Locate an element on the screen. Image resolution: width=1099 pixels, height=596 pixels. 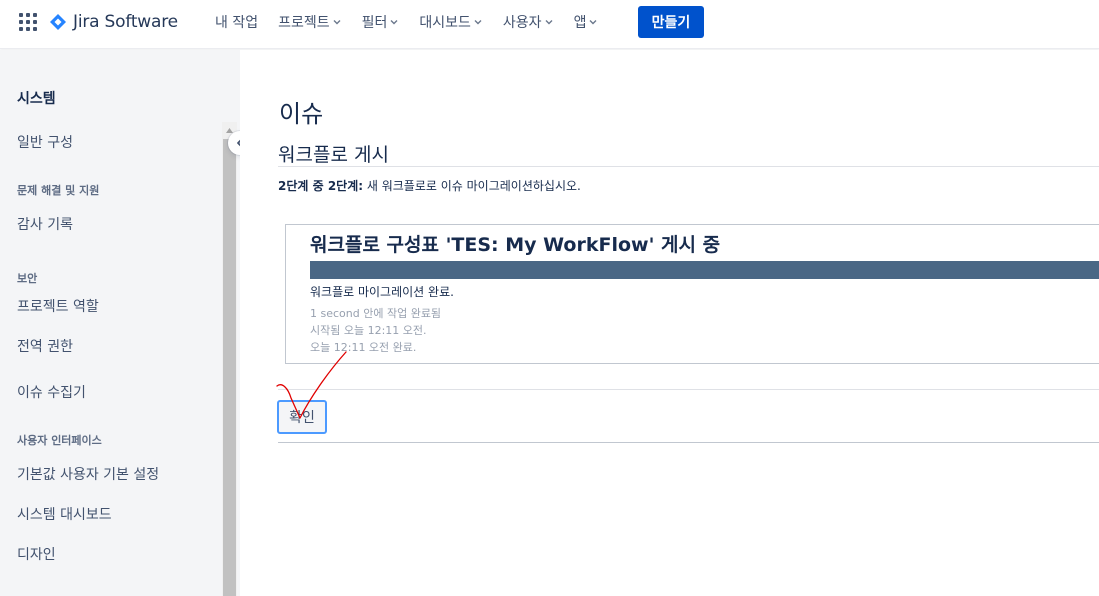
nav-item-label: 사용자 is located at coordinates (522, 23).